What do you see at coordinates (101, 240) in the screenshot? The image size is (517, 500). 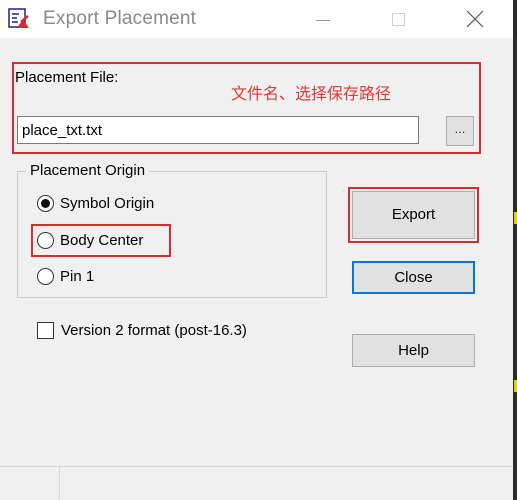 I see `highlight-box-body-center` at bounding box center [101, 240].